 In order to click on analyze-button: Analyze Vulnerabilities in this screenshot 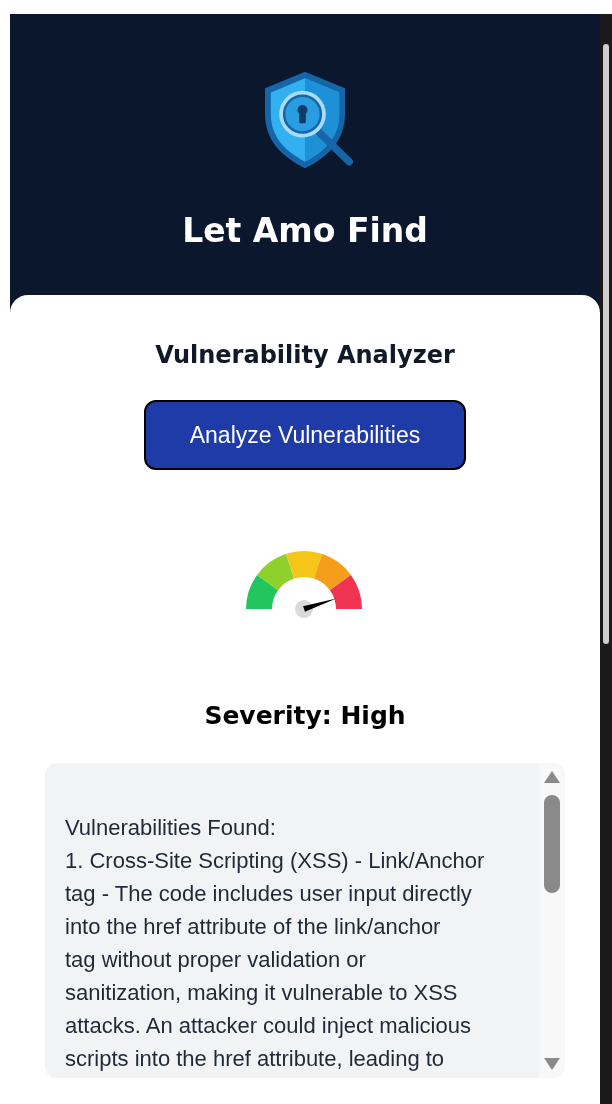, I will do `click(305, 435)`.